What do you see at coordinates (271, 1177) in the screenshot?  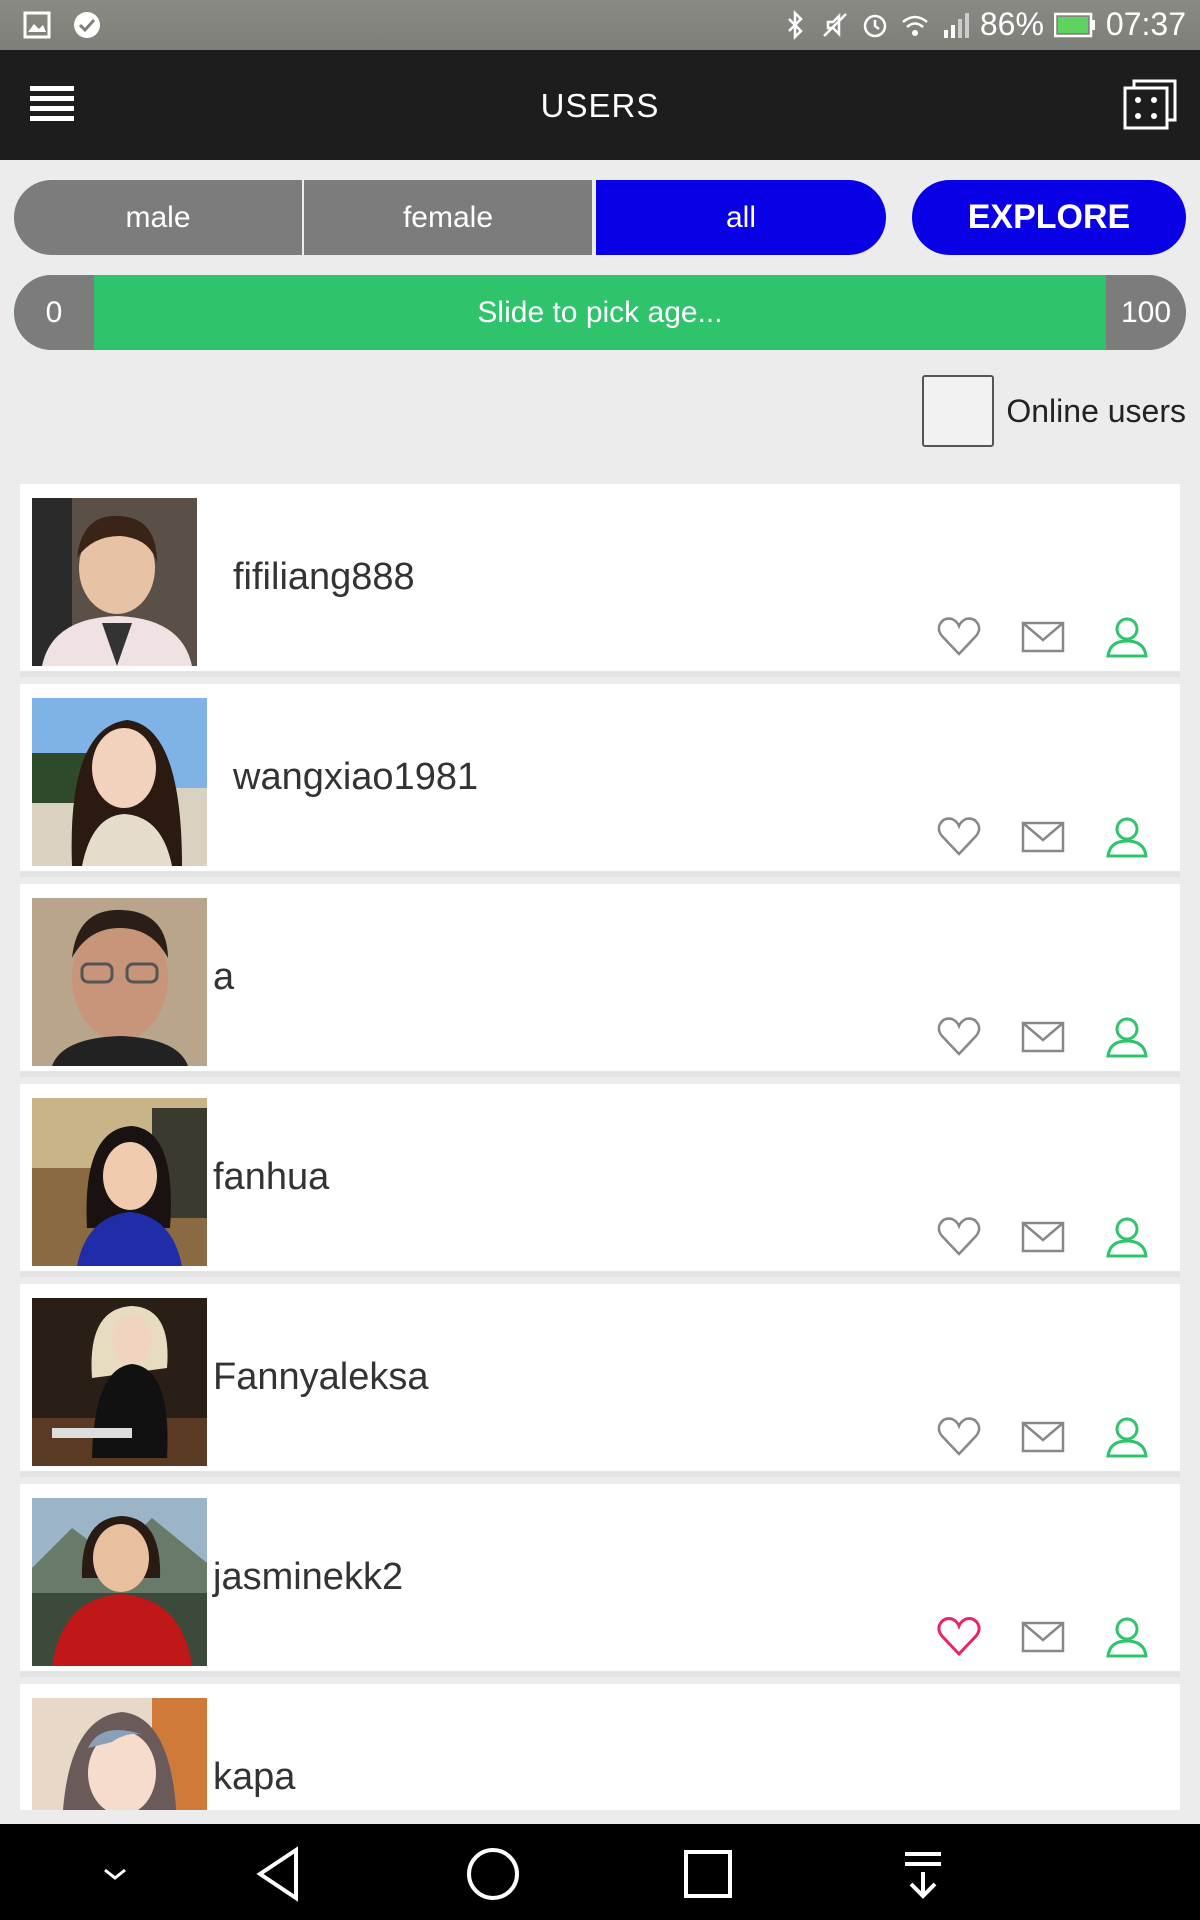 I see `username: fanhua` at bounding box center [271, 1177].